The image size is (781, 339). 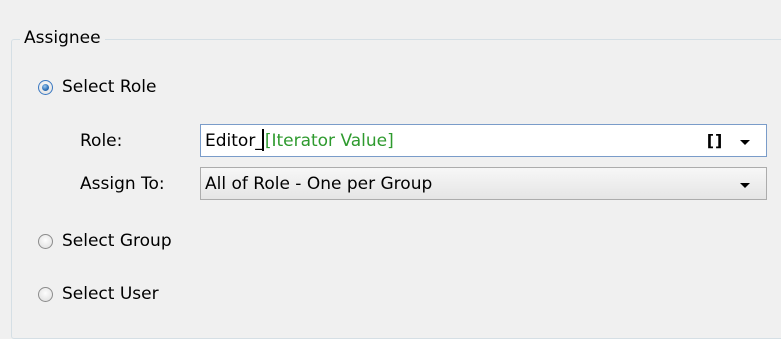 I want to click on role-combobox: Editor_[Iterator Value] [], so click(x=483, y=140).